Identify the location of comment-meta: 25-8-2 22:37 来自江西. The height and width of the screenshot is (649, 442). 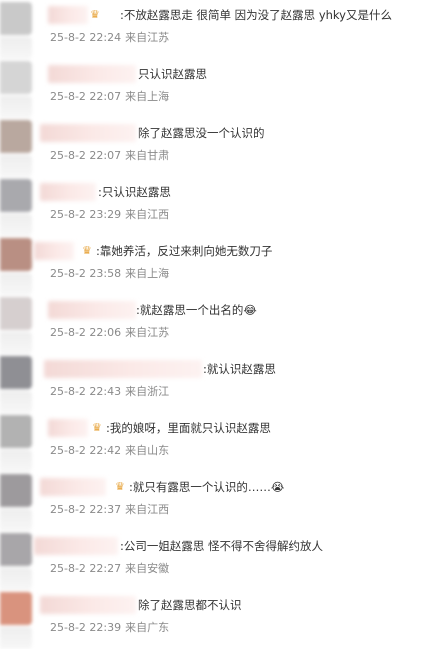
(109, 510).